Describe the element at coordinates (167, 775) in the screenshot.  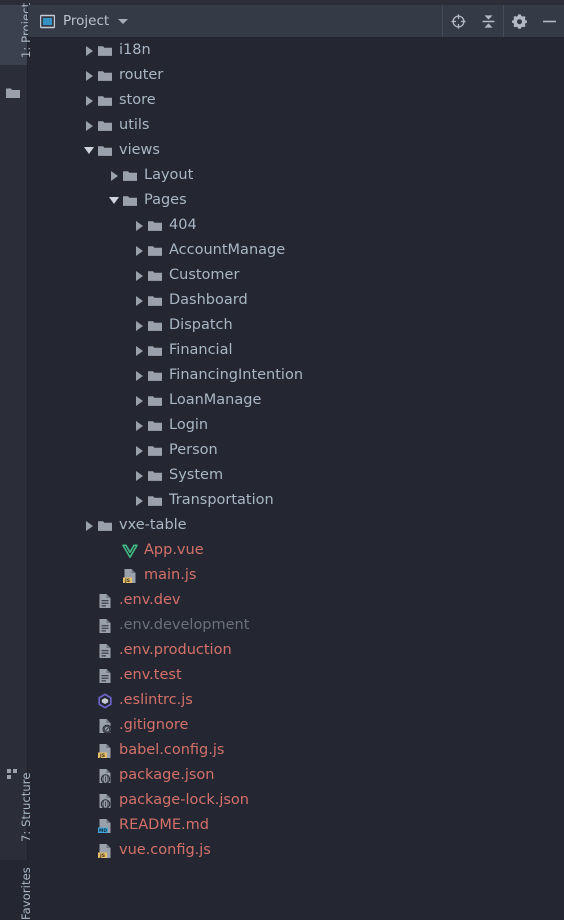
I see `tree-node-label: package.json` at that location.